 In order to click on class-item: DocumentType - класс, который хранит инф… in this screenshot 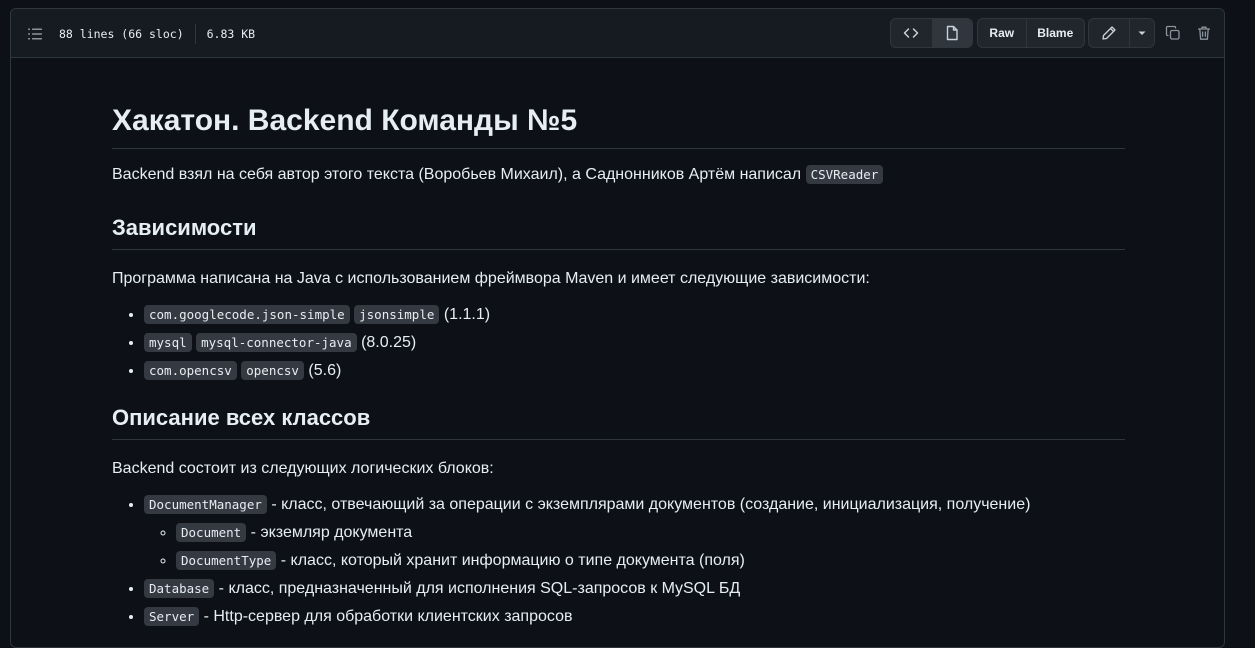, I will do `click(650, 561)`.